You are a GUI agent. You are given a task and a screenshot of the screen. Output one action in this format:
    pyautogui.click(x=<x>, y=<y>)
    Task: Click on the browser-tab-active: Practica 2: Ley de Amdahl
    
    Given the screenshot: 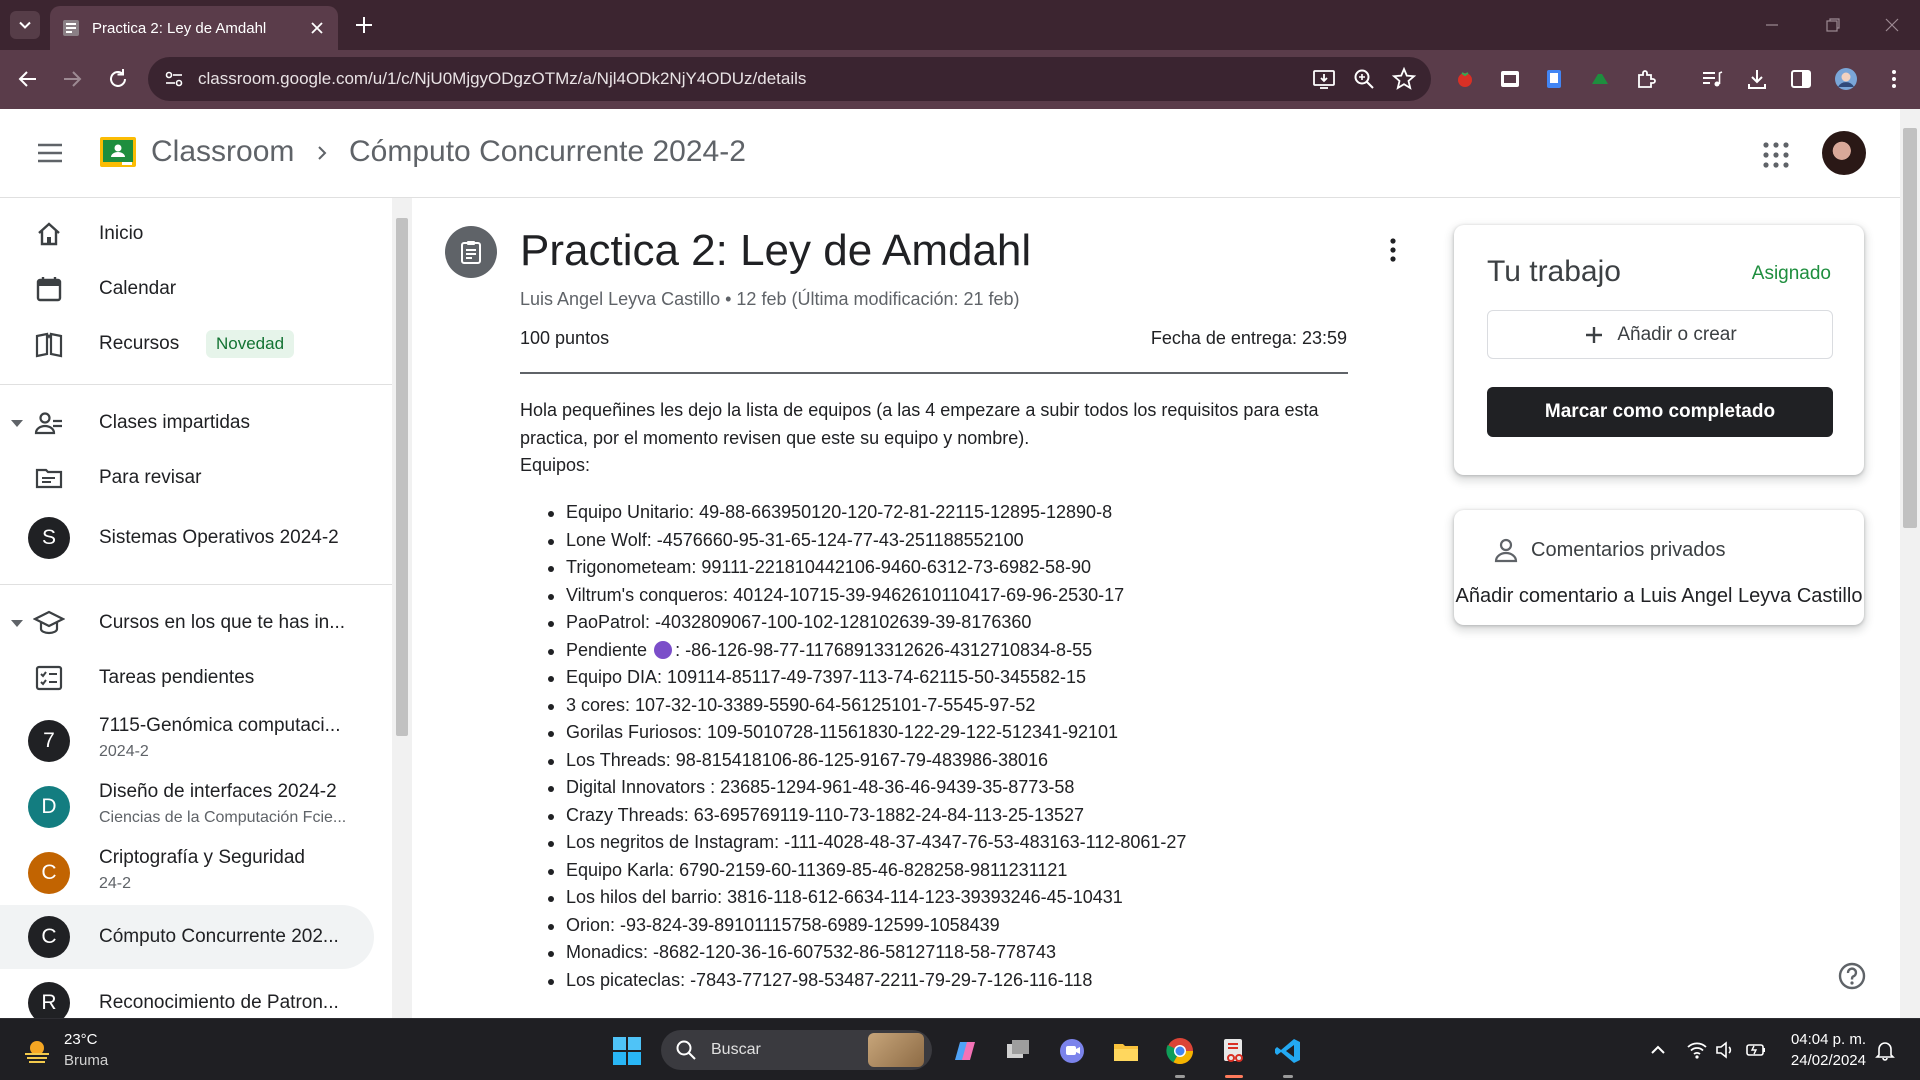 What is the action you would take?
    pyautogui.click(x=194, y=28)
    